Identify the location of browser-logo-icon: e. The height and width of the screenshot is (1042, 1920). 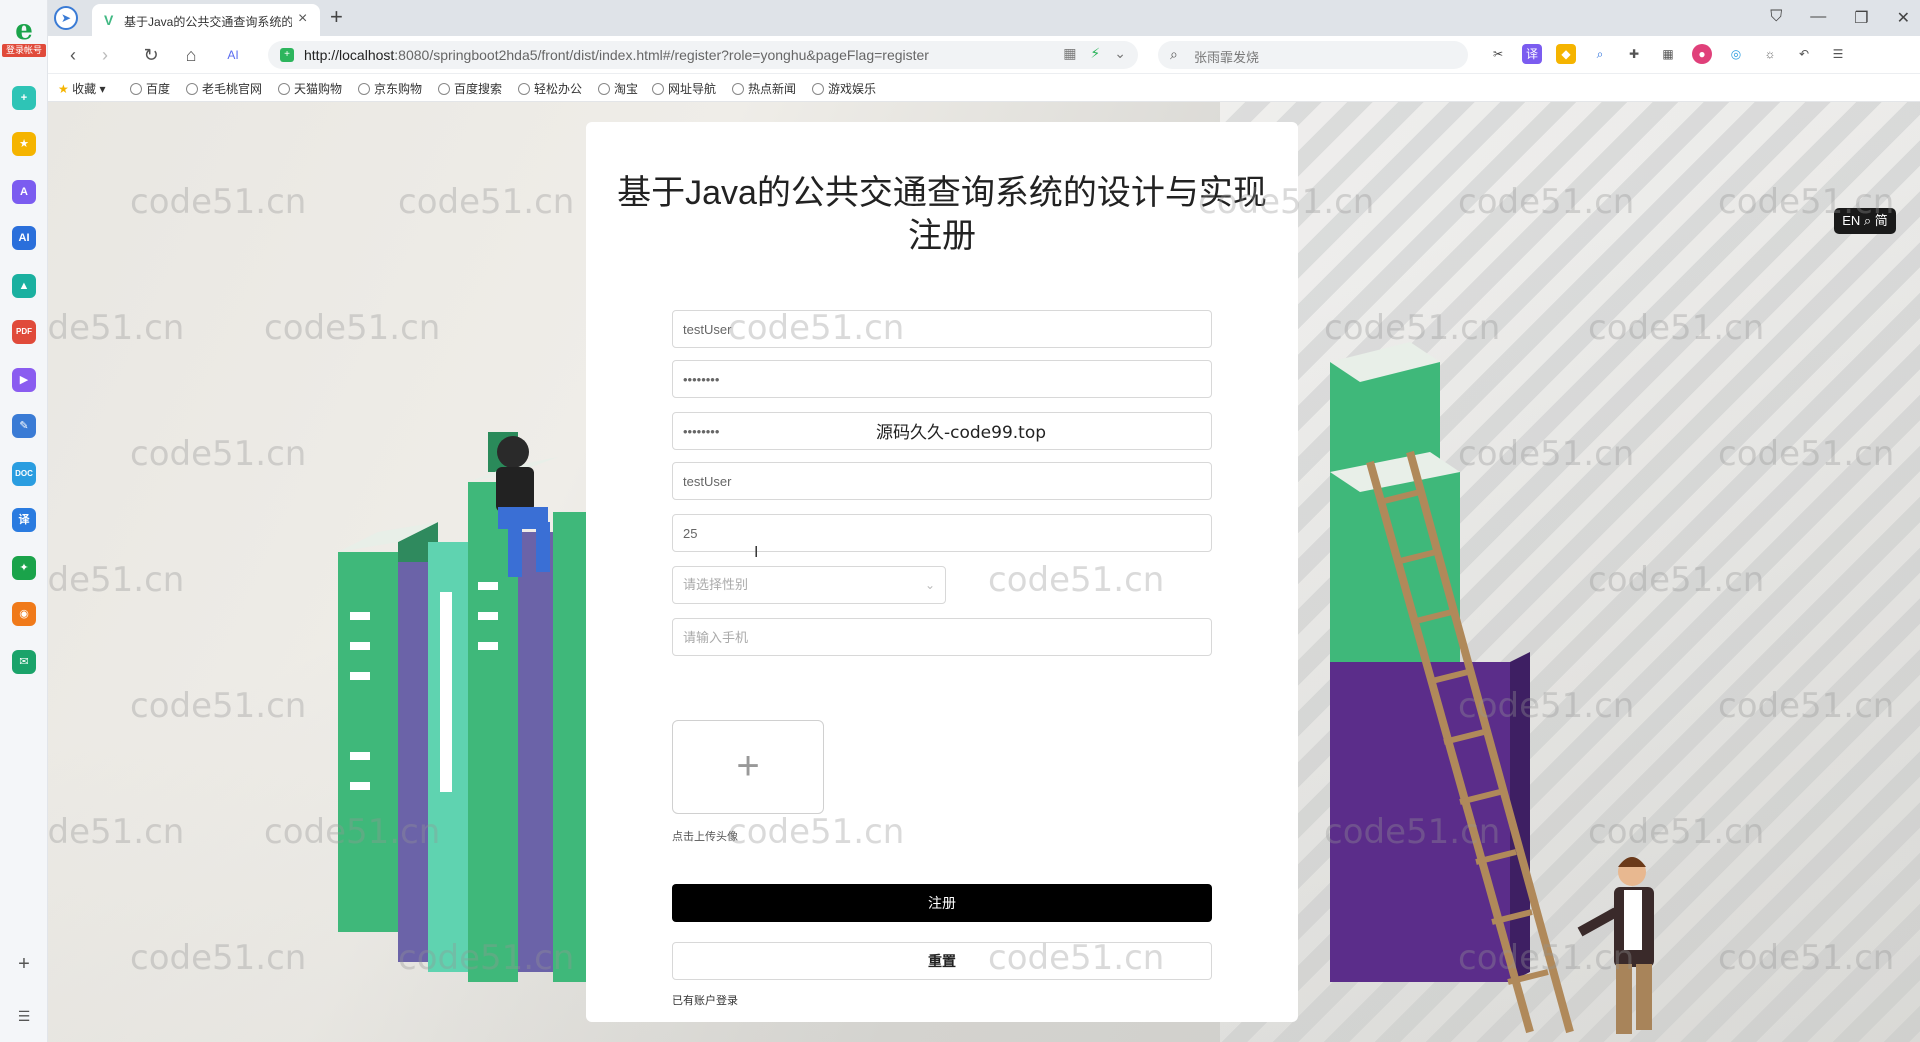
(24, 30).